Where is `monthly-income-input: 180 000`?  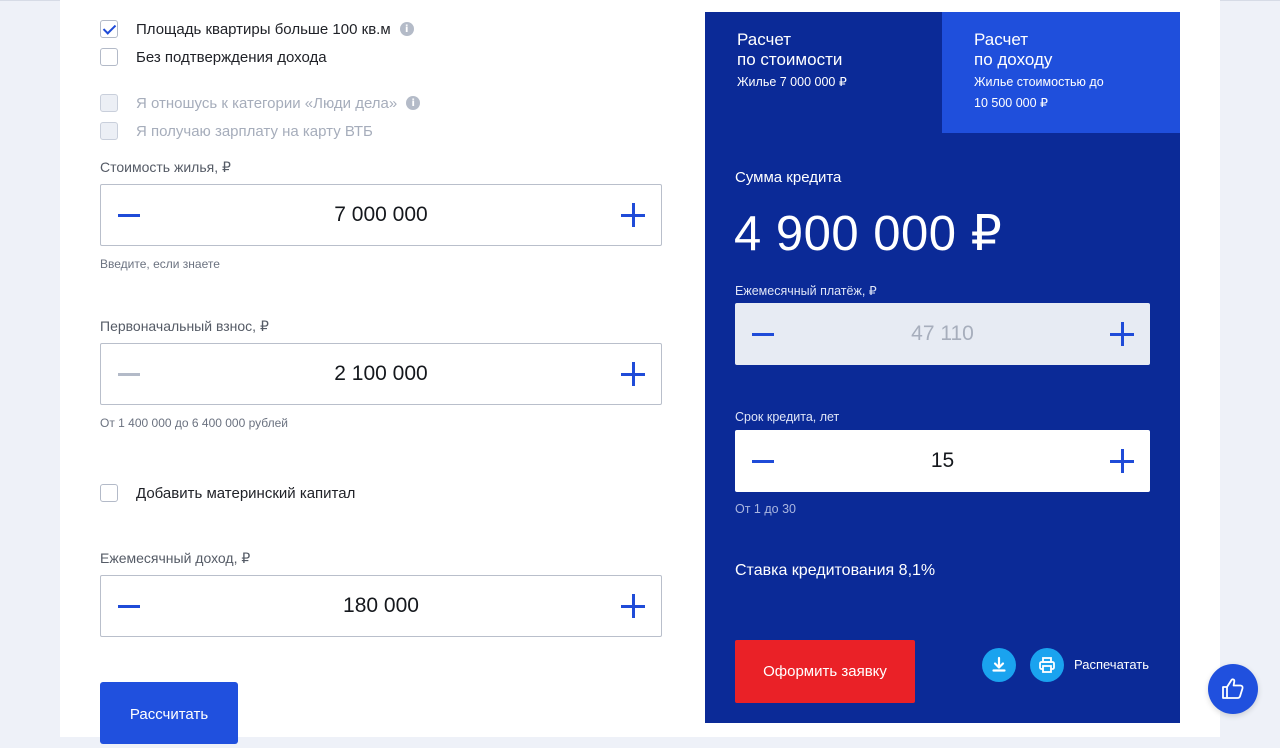
monthly-income-input: 180 000 is located at coordinates (381, 606).